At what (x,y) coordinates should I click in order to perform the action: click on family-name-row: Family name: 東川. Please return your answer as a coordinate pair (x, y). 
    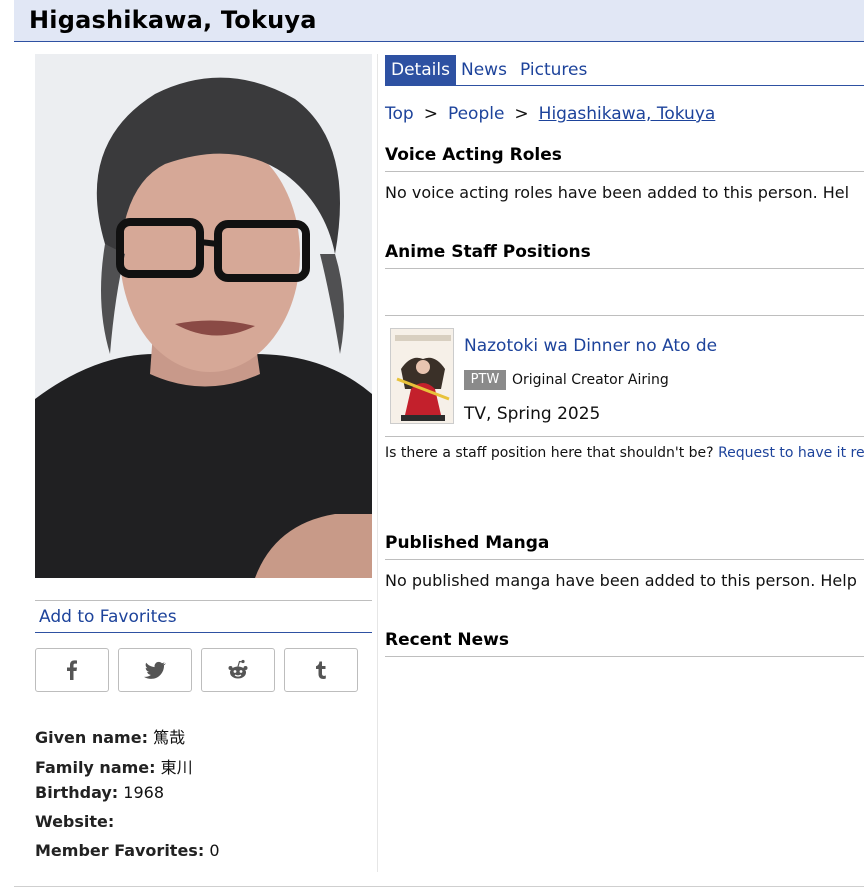
    Looking at the image, I should click on (114, 766).